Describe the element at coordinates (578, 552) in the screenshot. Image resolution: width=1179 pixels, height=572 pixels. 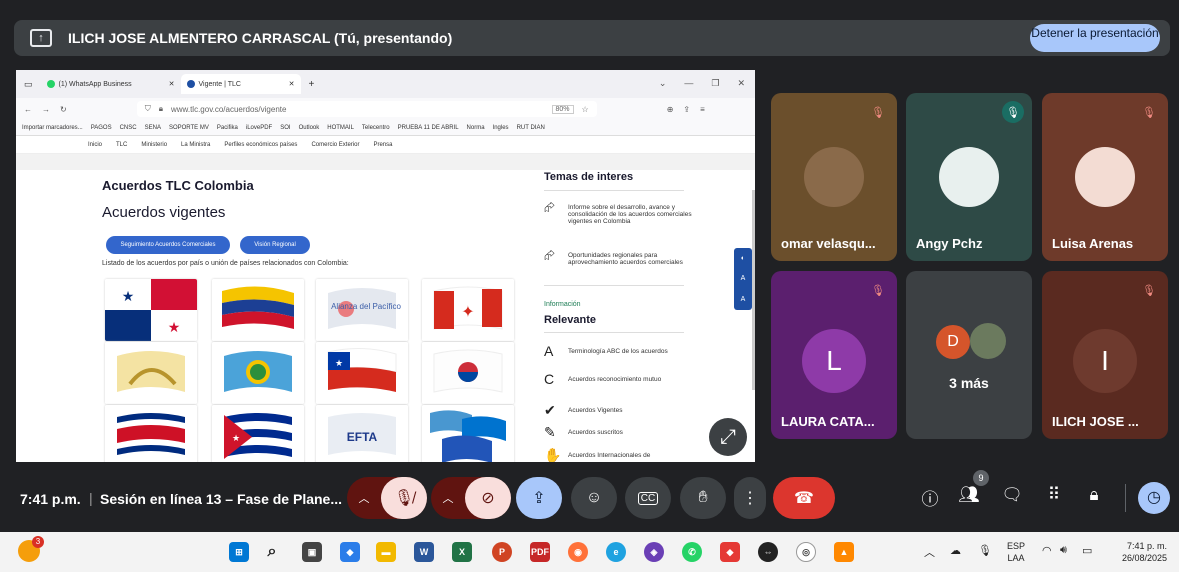
I see `firefox-icon: ◉` at that location.